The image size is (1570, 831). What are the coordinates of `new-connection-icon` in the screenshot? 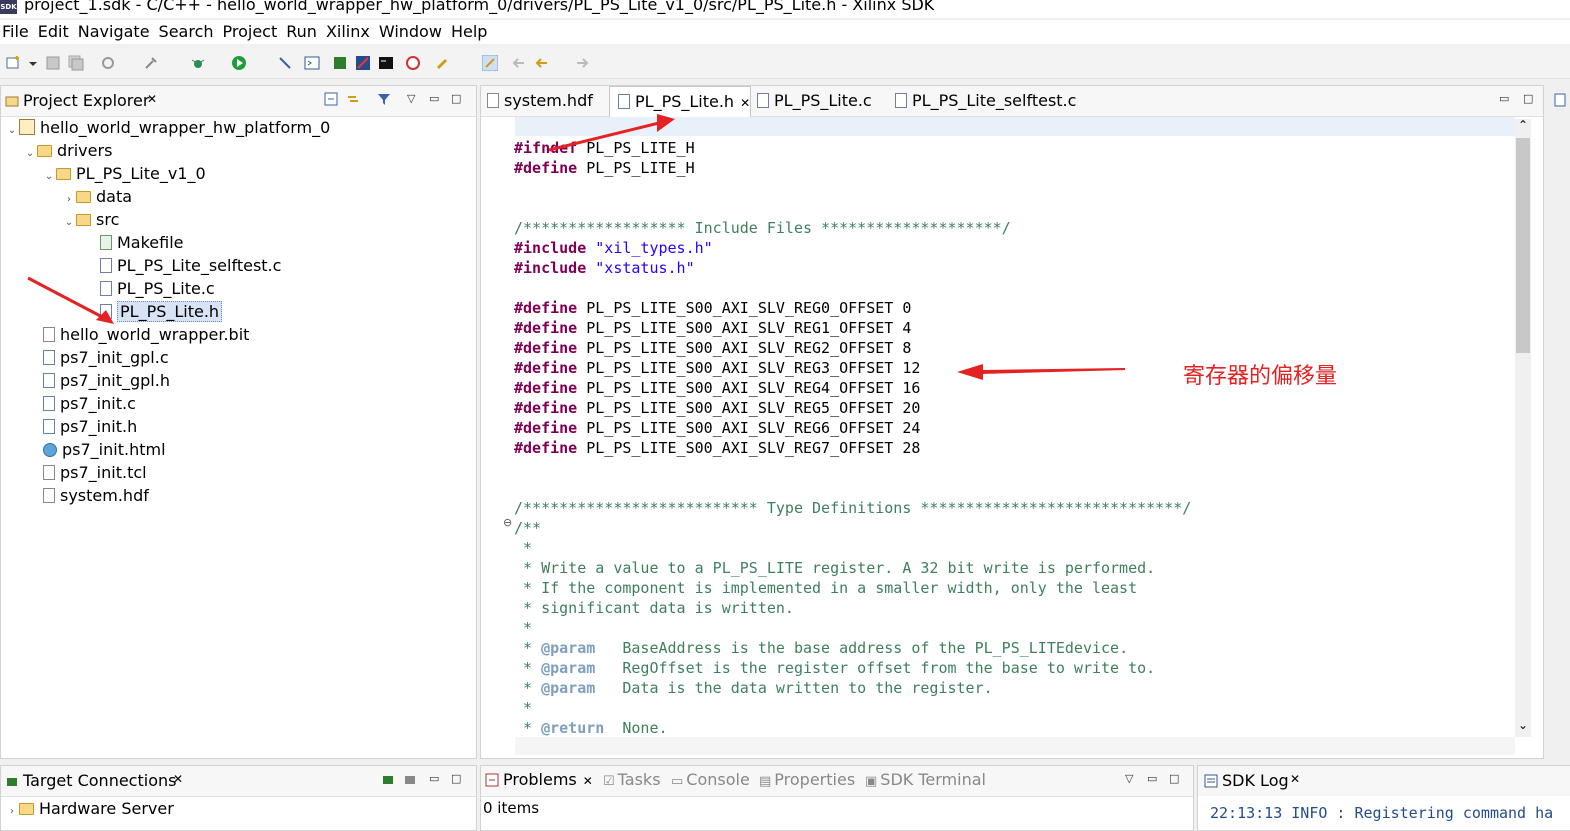 It's located at (388, 779).